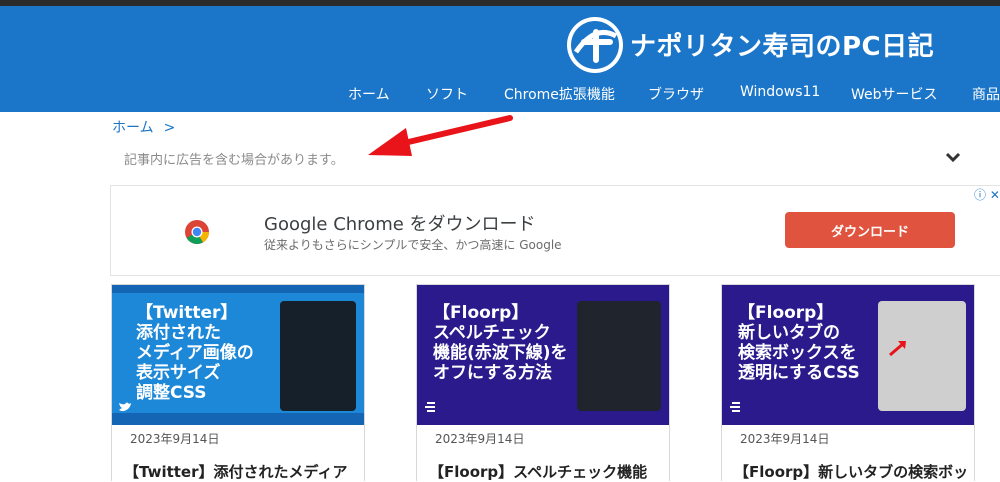 The height and width of the screenshot is (482, 1000). Describe the element at coordinates (780, 97) in the screenshot. I see `nav-item-windows11: Windows11` at that location.